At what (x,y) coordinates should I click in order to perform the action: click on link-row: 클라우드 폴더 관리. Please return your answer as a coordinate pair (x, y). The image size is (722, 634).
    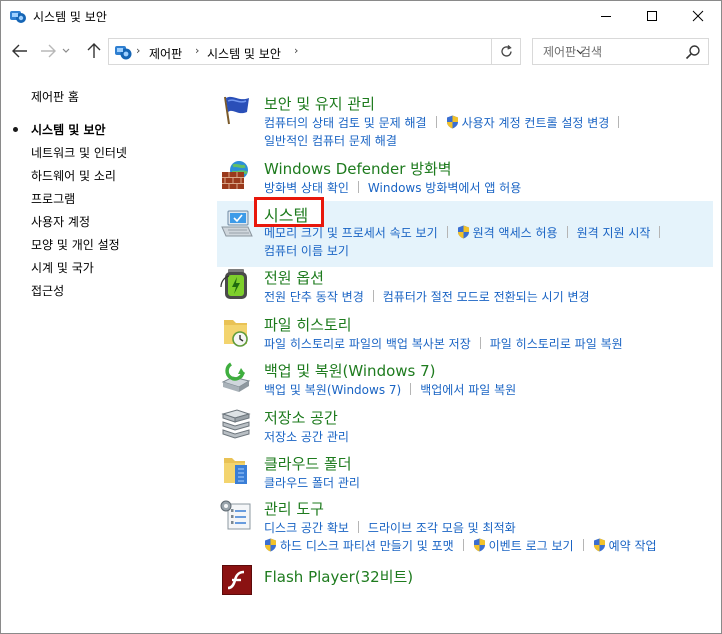
    Looking at the image, I should click on (312, 482).